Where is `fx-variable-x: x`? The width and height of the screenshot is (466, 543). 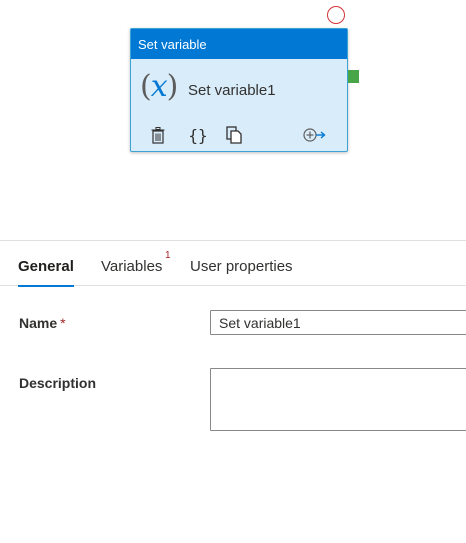 fx-variable-x: x is located at coordinates (159, 86).